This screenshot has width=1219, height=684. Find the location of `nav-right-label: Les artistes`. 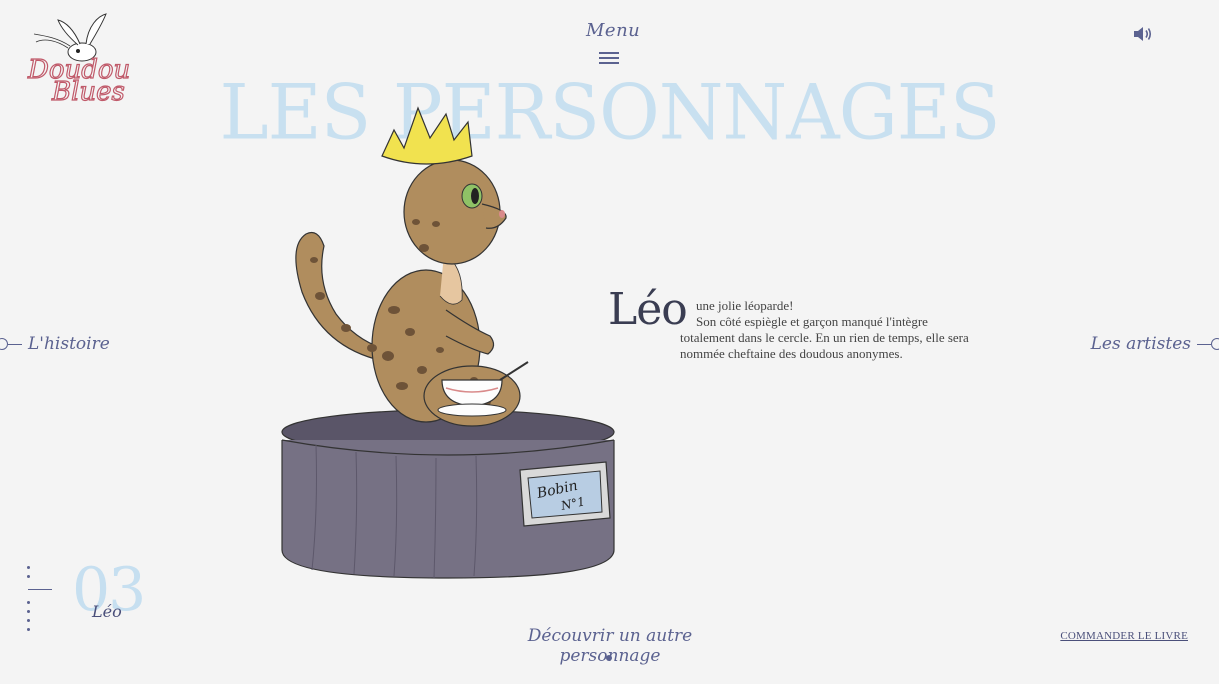

nav-right-label: Les artistes is located at coordinates (1140, 344).